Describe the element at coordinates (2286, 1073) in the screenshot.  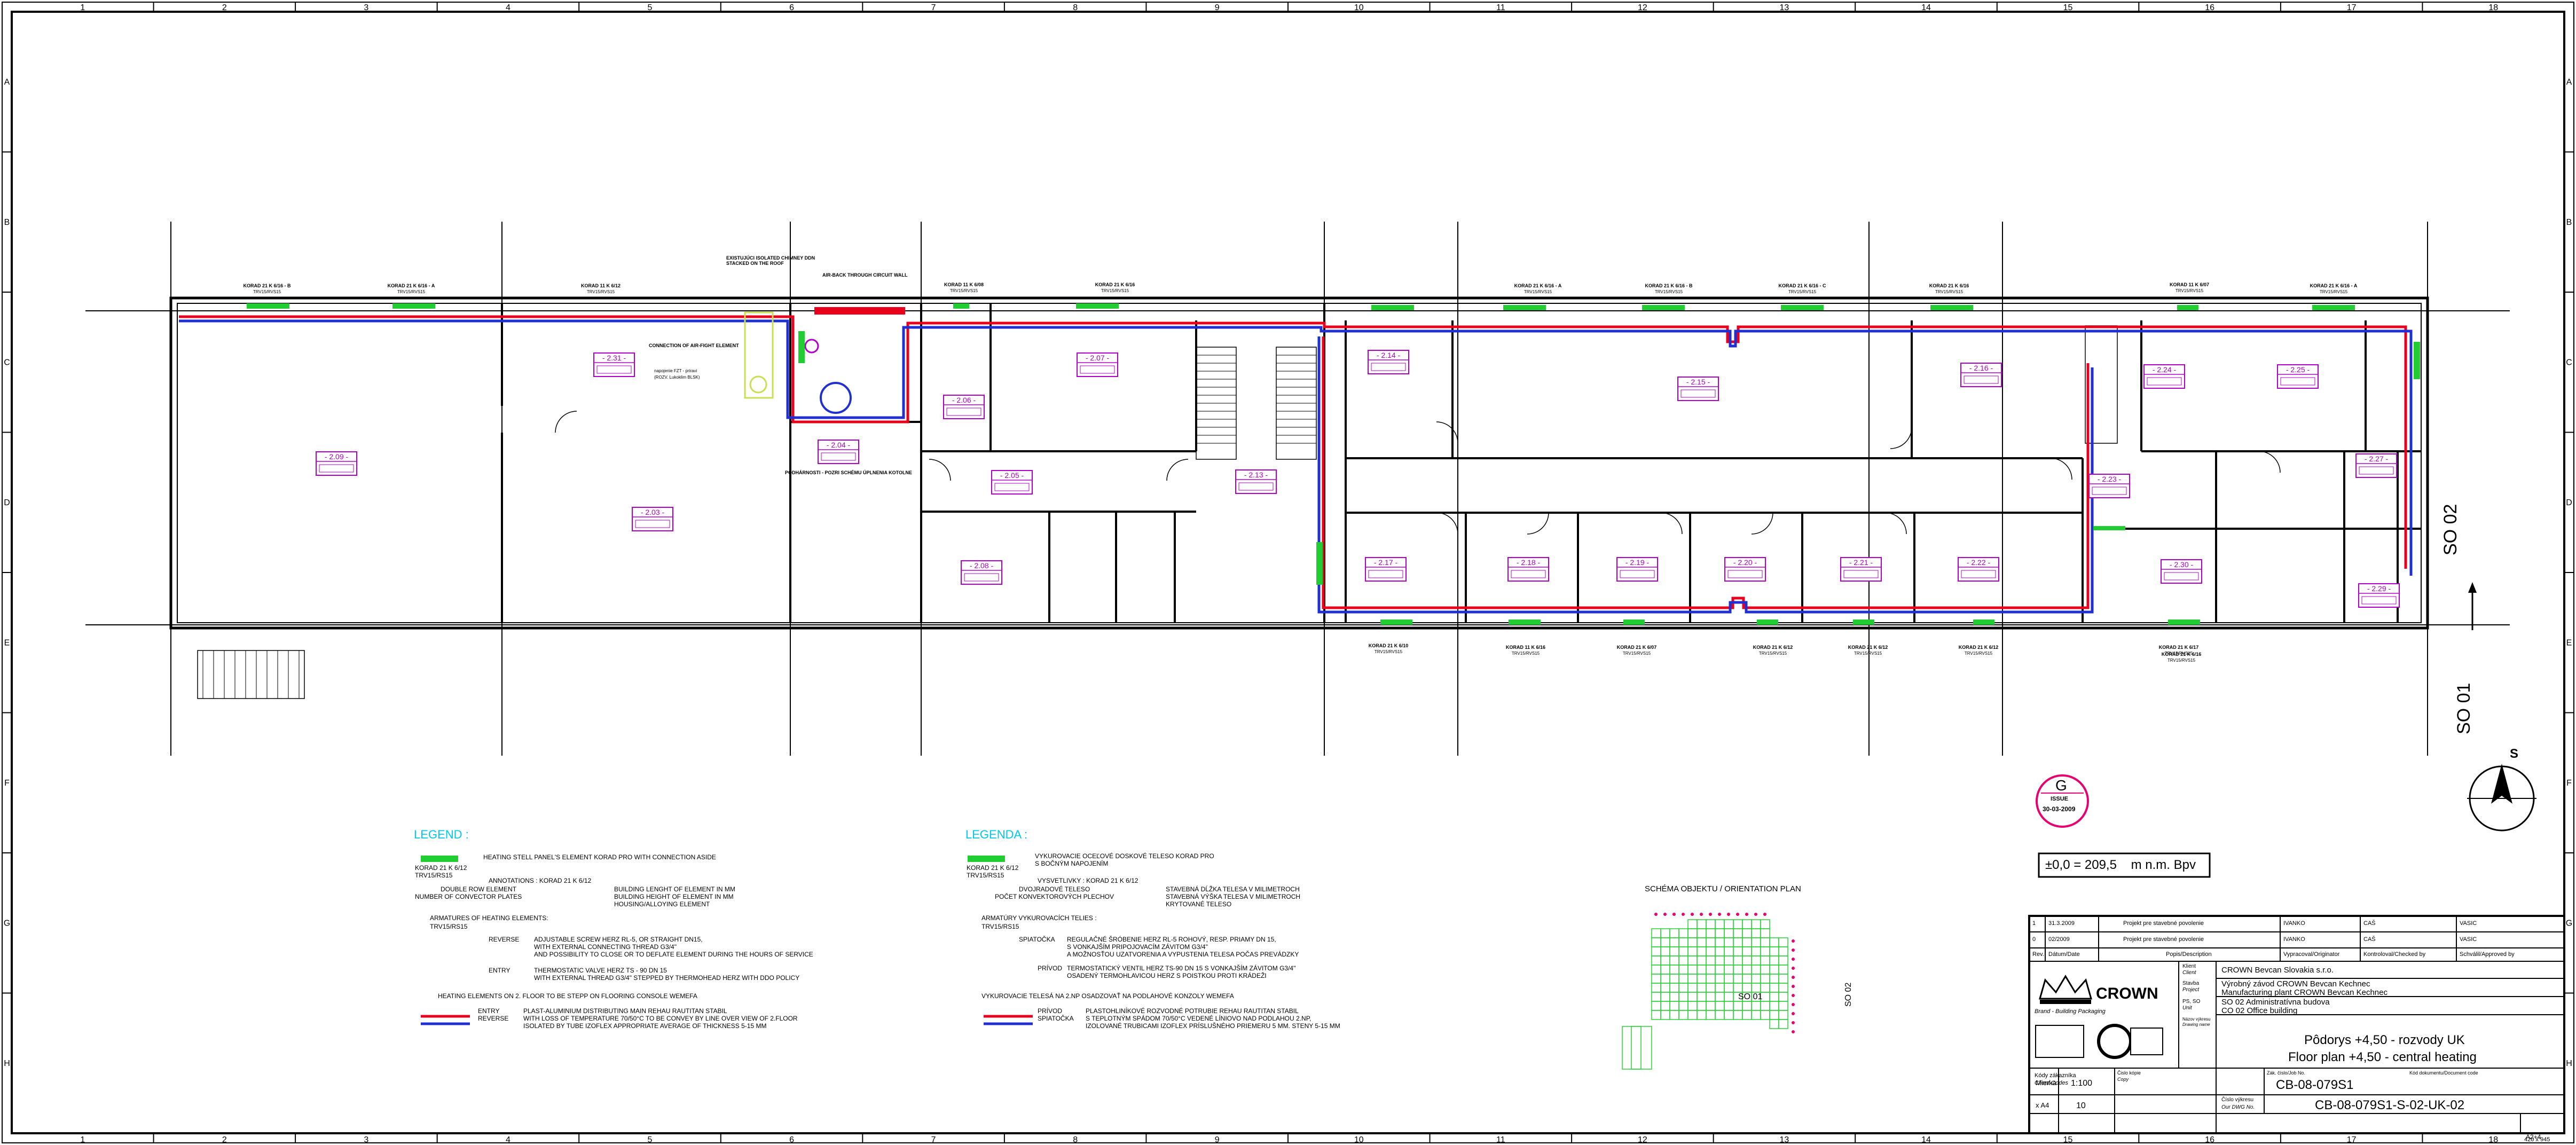
I see `job-no-label: Zák. číslo/Job No.` at that location.